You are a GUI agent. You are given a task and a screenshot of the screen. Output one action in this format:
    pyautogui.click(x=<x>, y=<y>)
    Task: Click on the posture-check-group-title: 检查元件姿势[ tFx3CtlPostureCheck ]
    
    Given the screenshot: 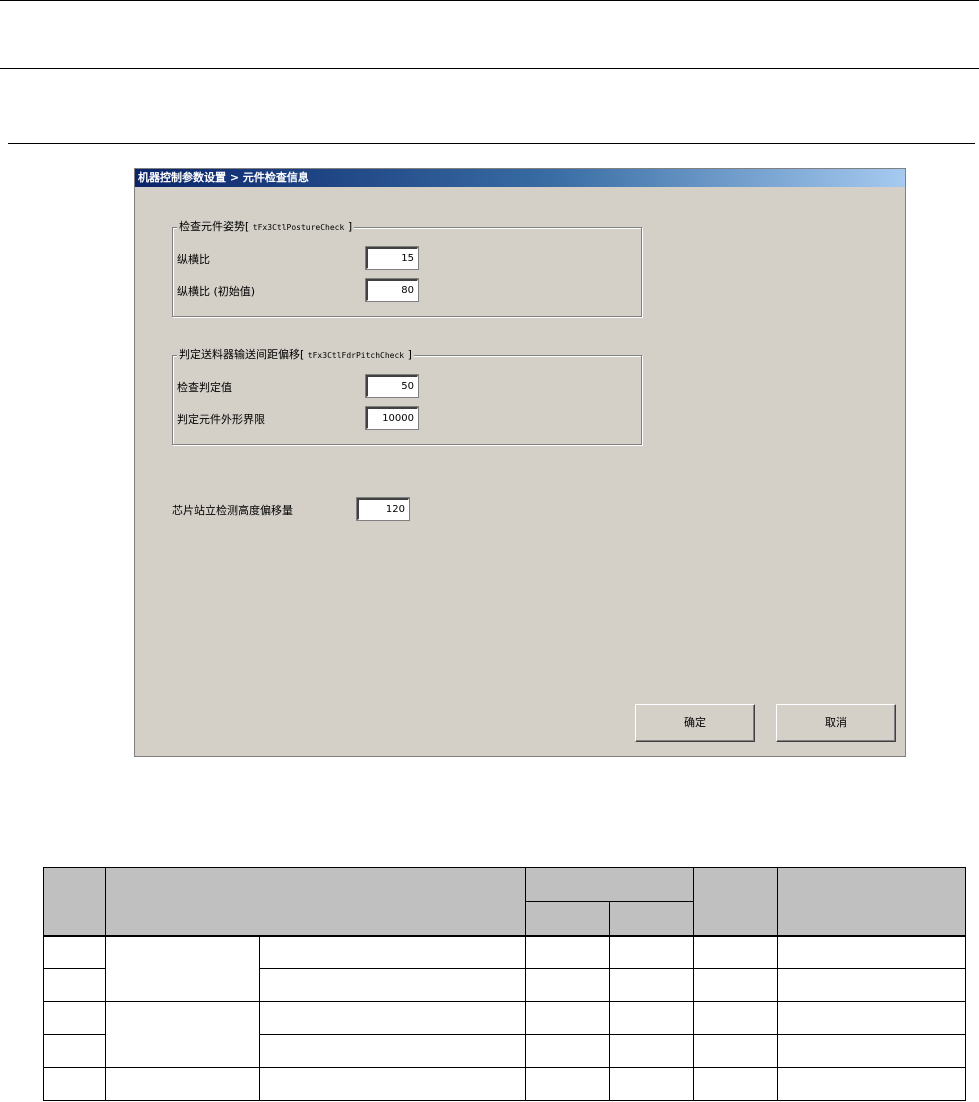 What is the action you would take?
    pyautogui.click(x=266, y=227)
    